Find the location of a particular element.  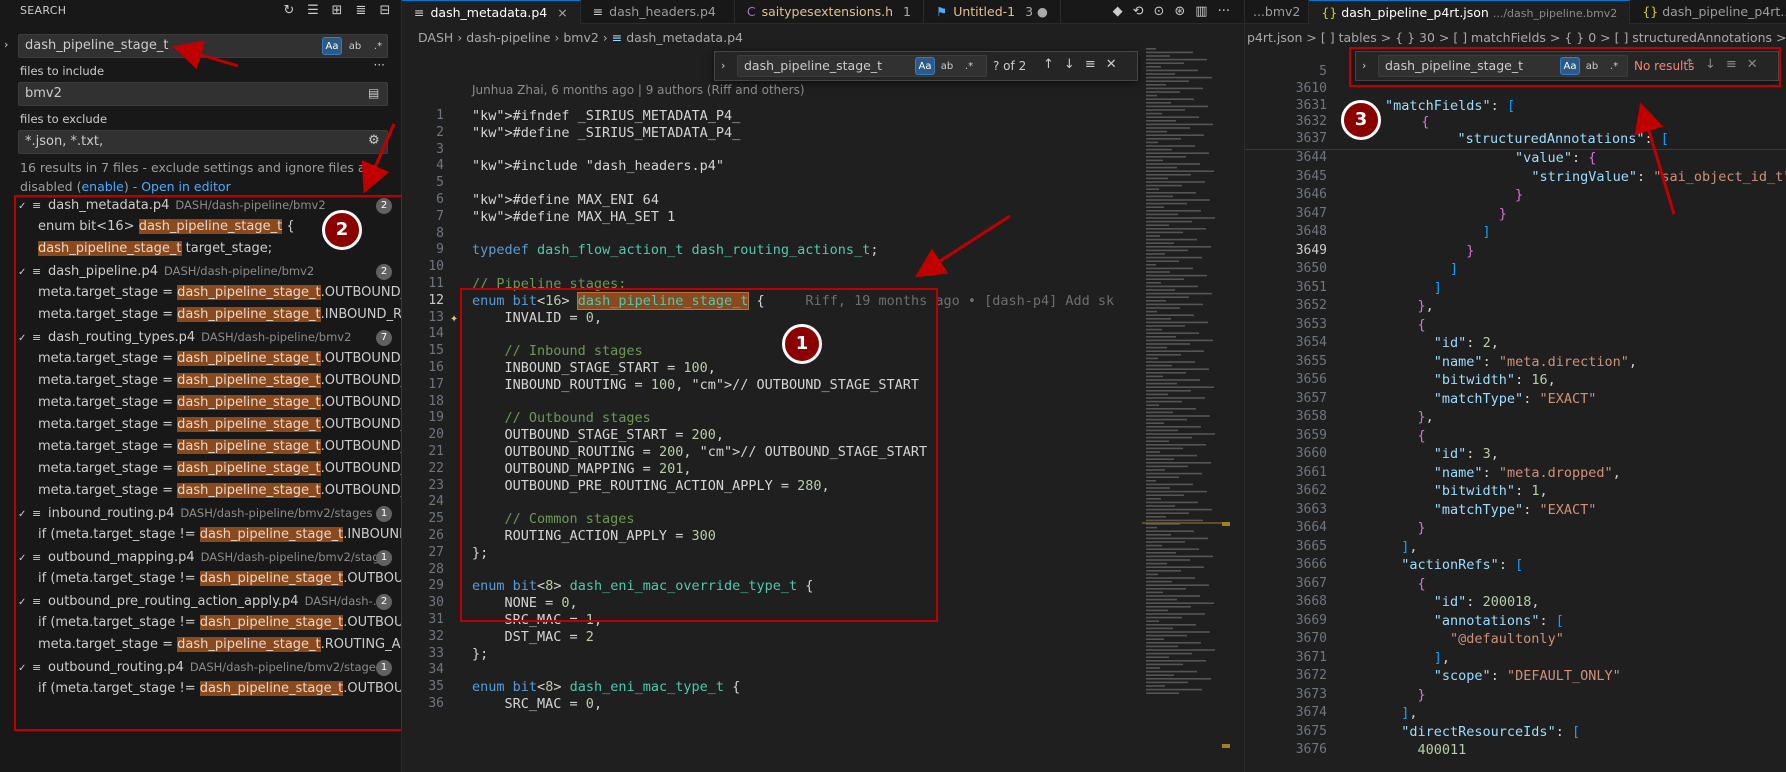

arrow-results is located at coordinates (378, 158).